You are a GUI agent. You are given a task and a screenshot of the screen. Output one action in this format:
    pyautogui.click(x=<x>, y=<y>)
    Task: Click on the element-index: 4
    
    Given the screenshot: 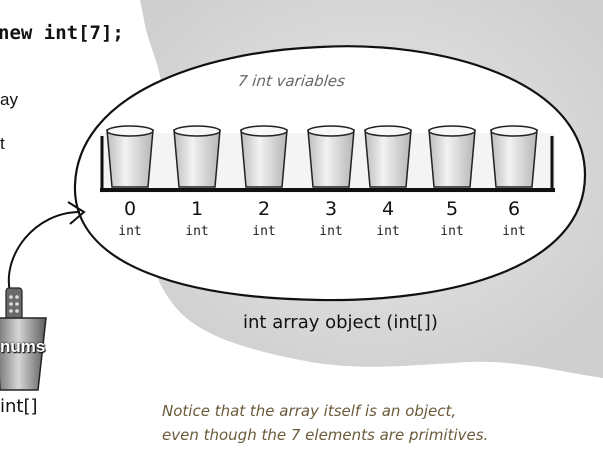 What is the action you would take?
    pyautogui.click(x=388, y=209)
    